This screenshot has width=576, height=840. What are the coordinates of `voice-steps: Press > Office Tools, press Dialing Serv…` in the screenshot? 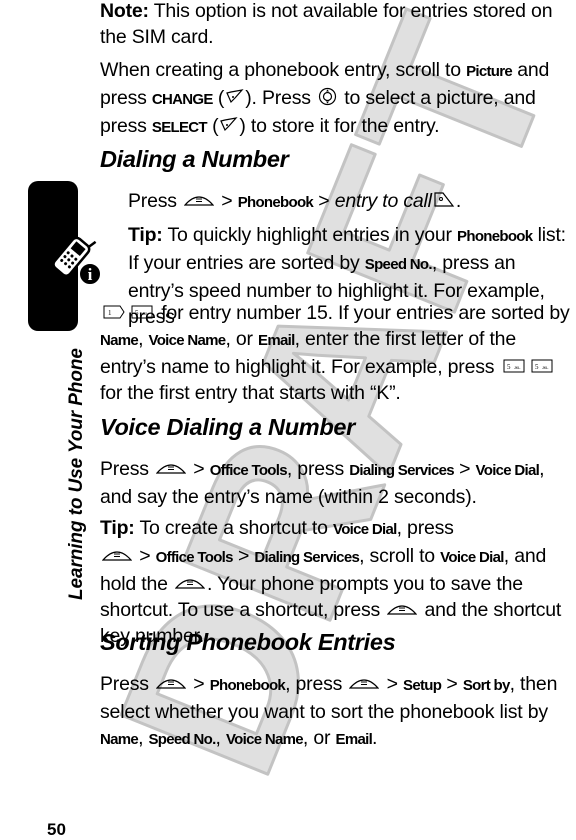 It's located at (322, 483).